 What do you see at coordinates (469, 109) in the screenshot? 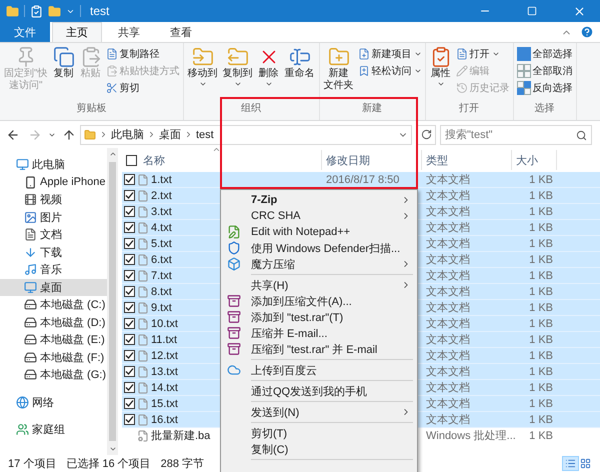
I see `group-label: 打开` at bounding box center [469, 109].